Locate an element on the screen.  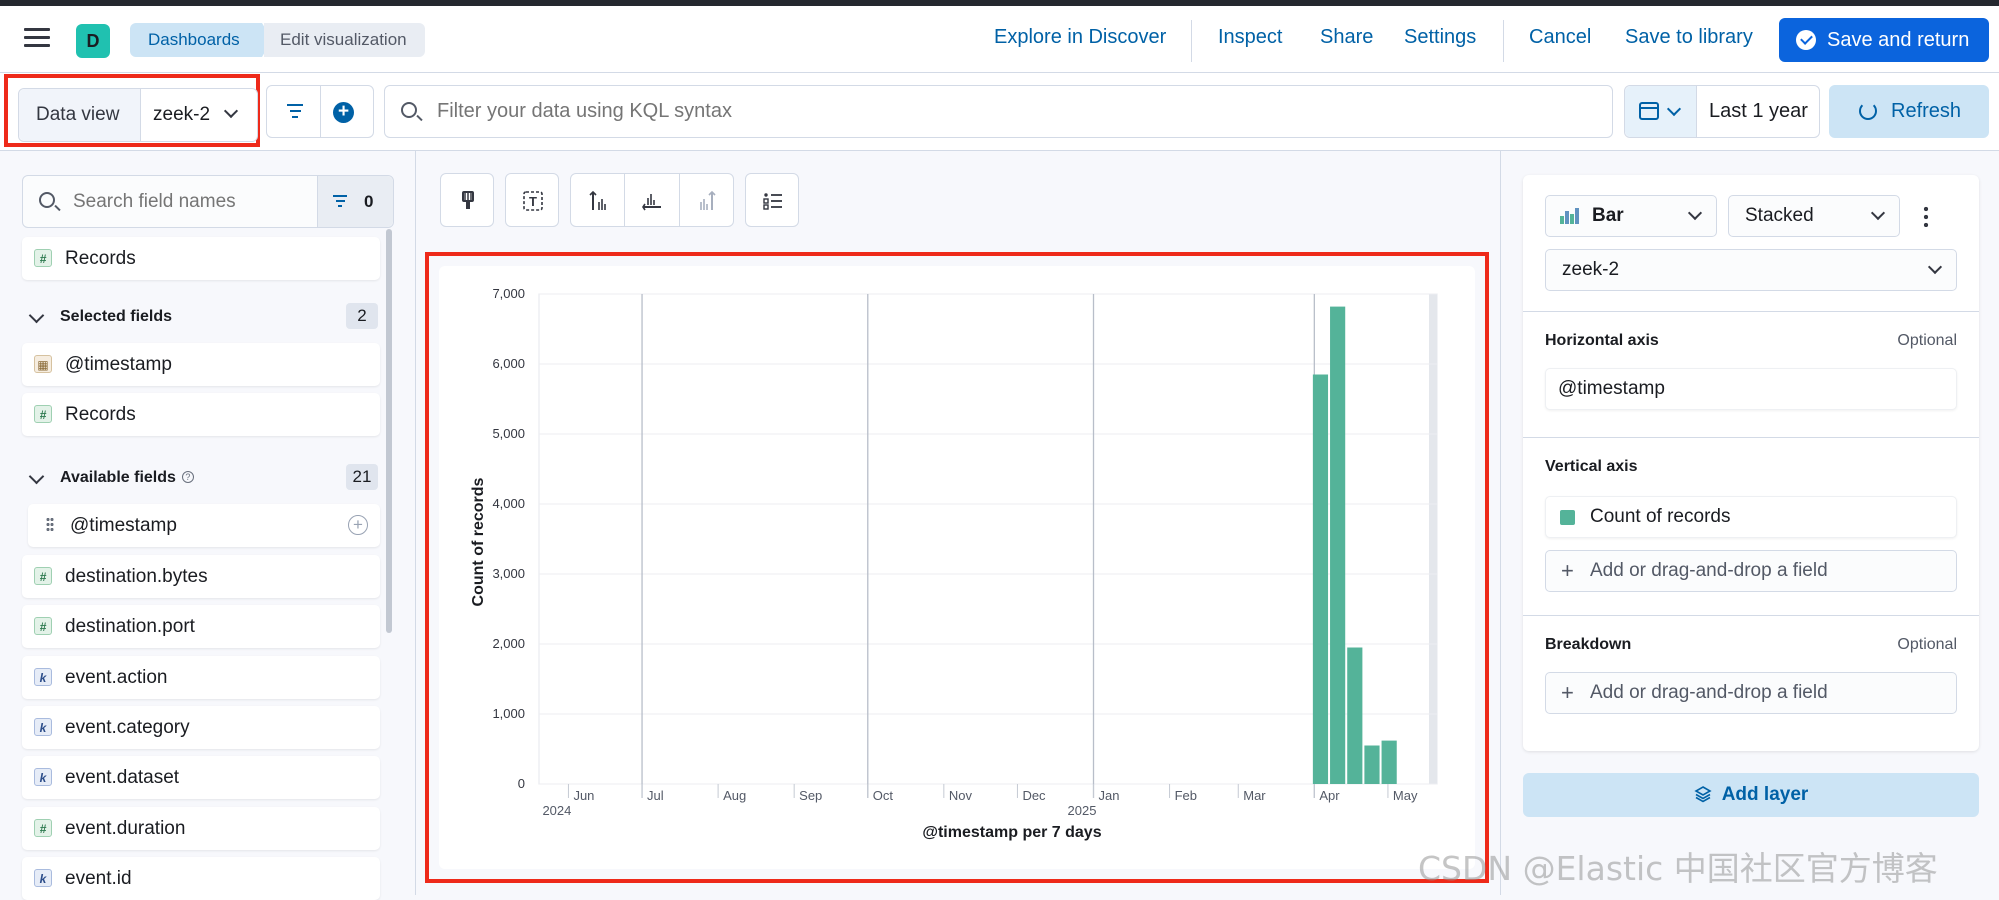
x-tick-label: May is located at coordinates (1405, 795).